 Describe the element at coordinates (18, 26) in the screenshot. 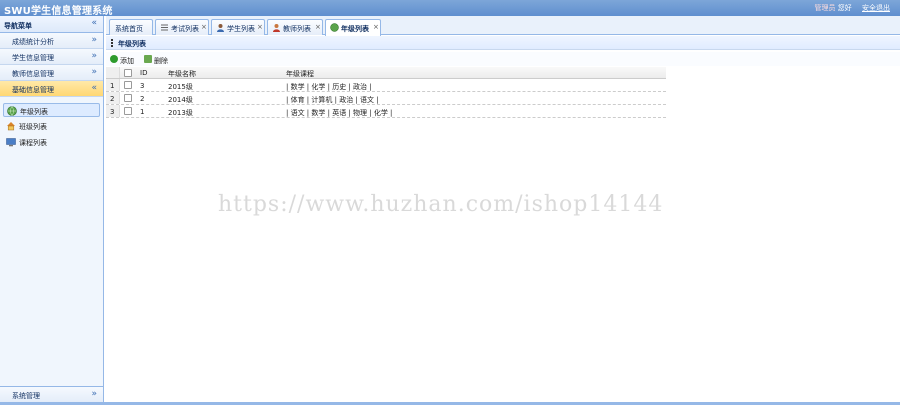

I see `sidebar-title: 导航菜单` at that location.